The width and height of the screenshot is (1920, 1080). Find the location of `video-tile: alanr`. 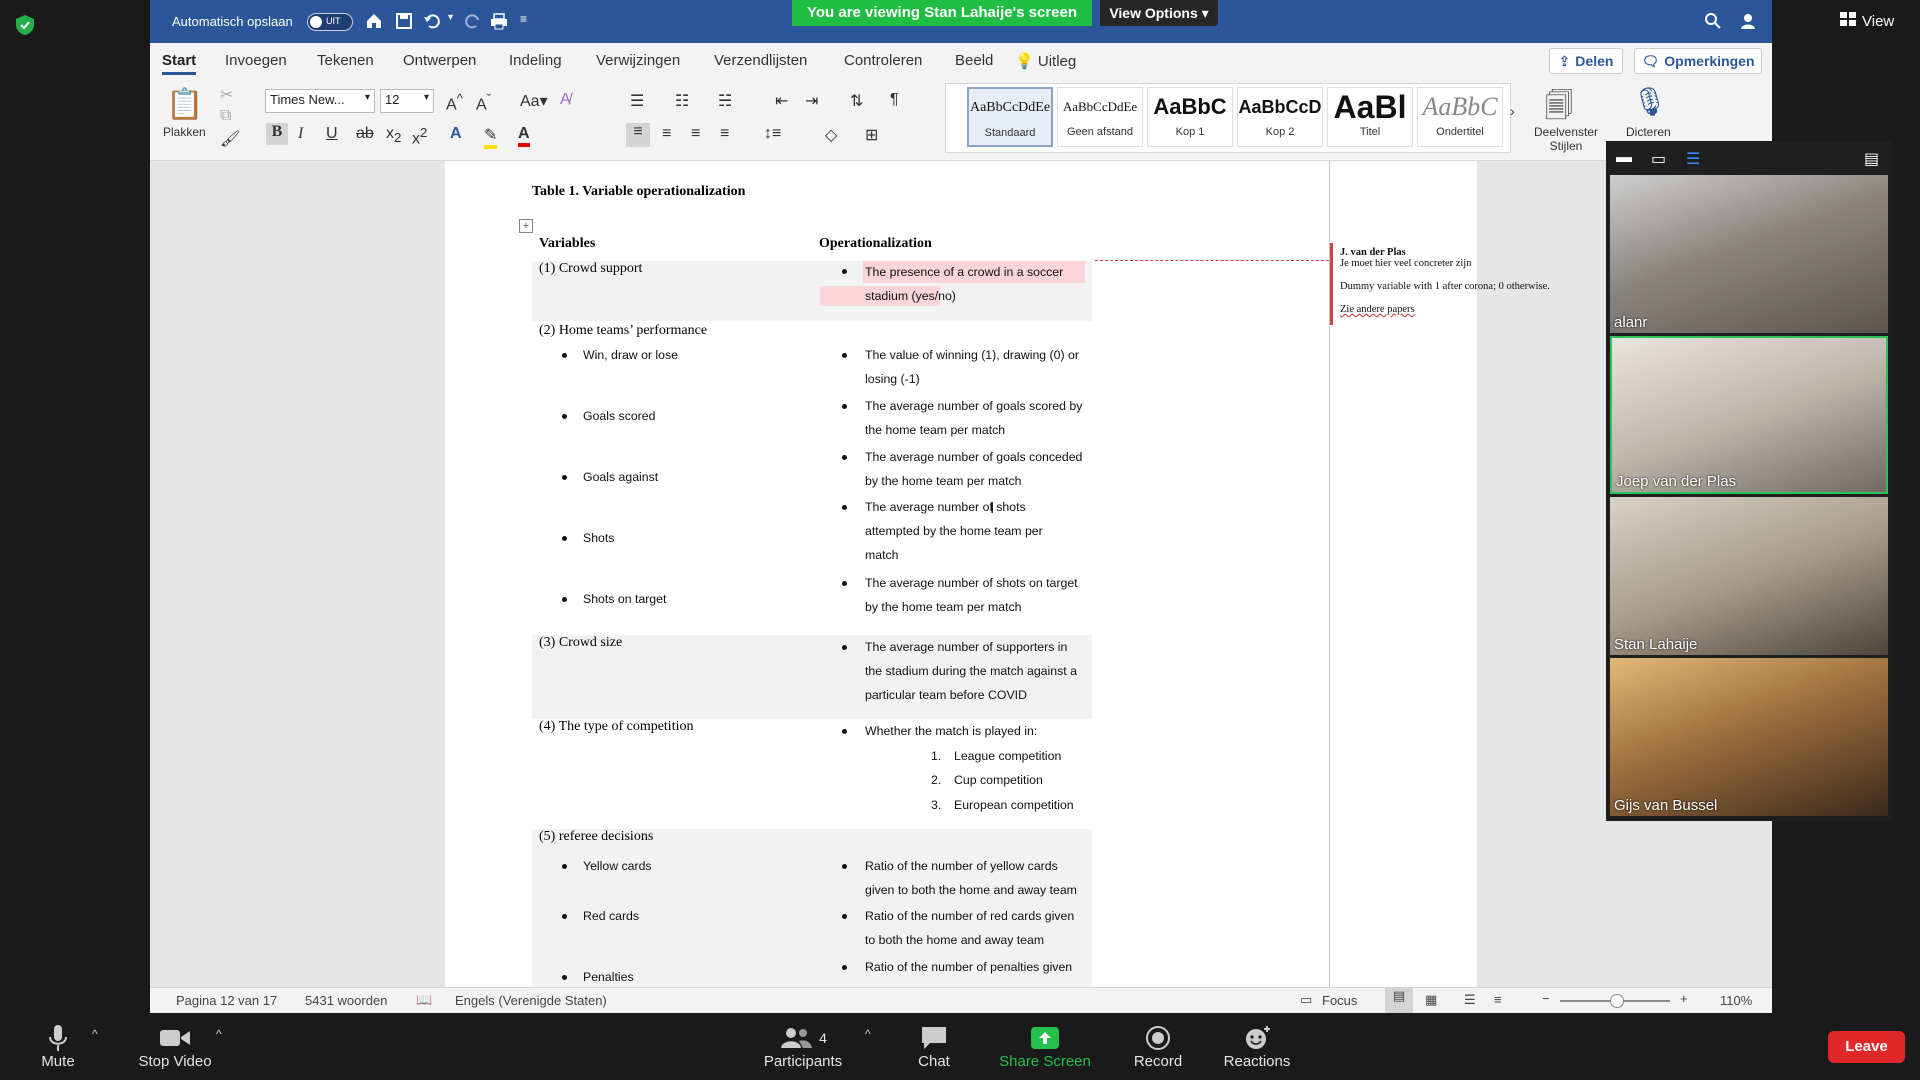

video-tile: alanr is located at coordinates (1749, 254).